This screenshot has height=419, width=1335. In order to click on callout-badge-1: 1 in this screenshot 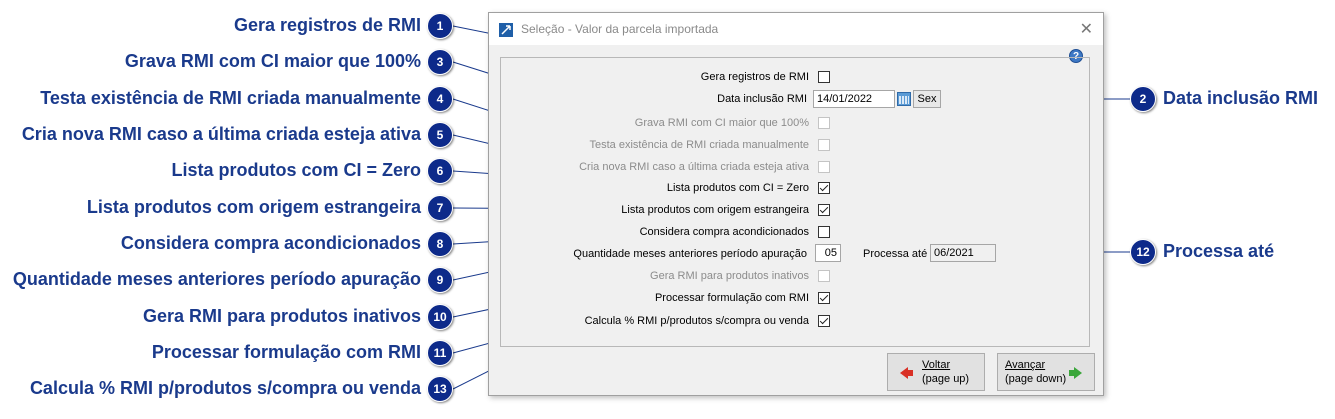, I will do `click(440, 26)`.